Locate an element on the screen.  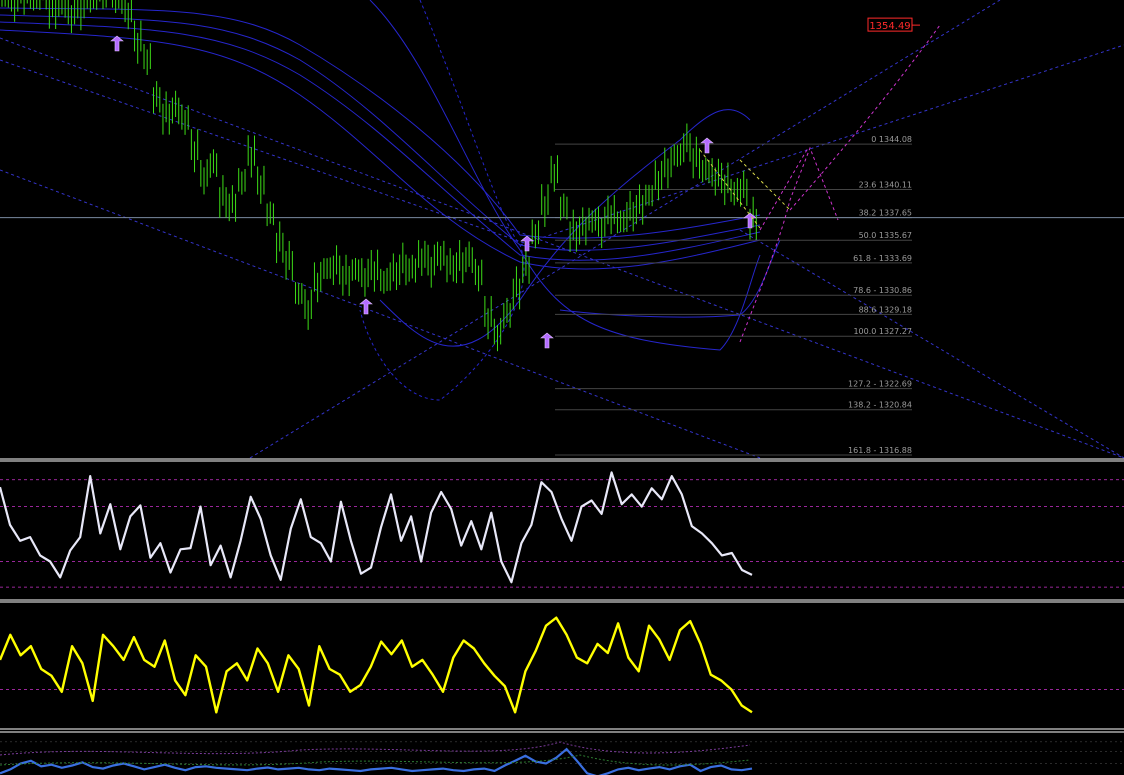
fib-label-5: 78.6 - 1330.86 is located at coordinates (882, 290).